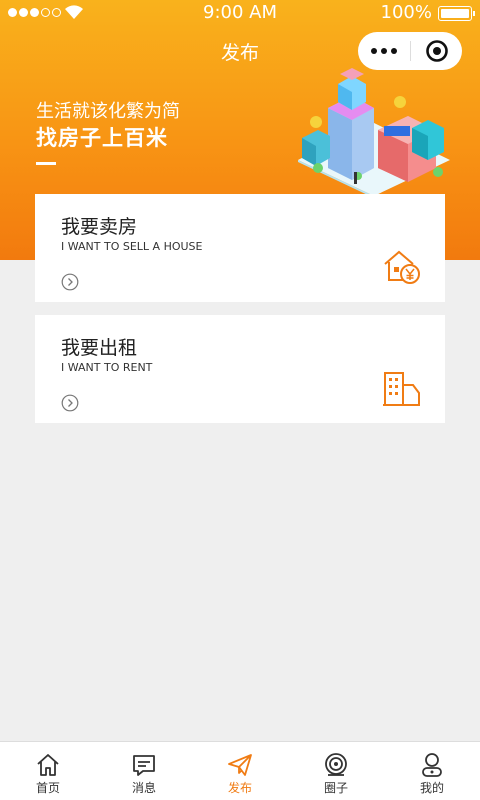  What do you see at coordinates (99, 348) in the screenshot?
I see `rent-title: 我要出租` at bounding box center [99, 348].